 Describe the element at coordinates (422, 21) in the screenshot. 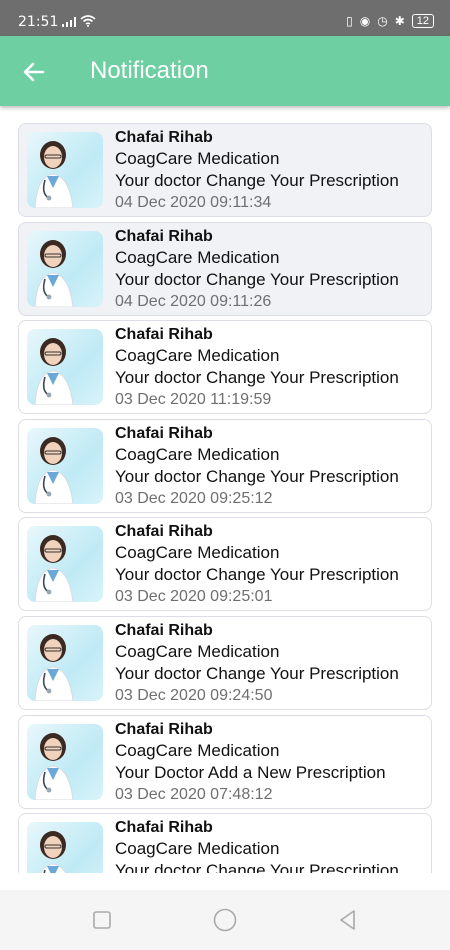

I see `battery-icon: 12` at that location.